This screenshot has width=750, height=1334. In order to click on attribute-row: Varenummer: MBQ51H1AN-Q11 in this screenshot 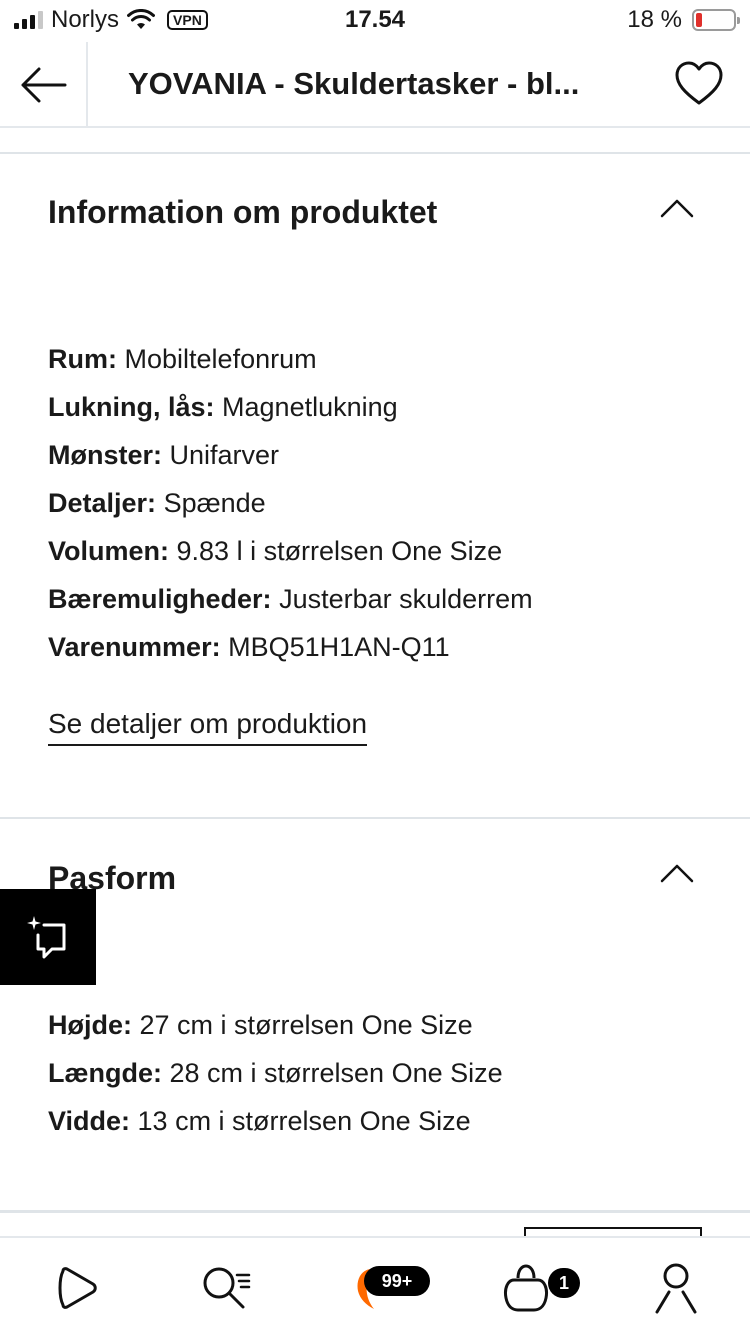, I will do `click(290, 647)`.